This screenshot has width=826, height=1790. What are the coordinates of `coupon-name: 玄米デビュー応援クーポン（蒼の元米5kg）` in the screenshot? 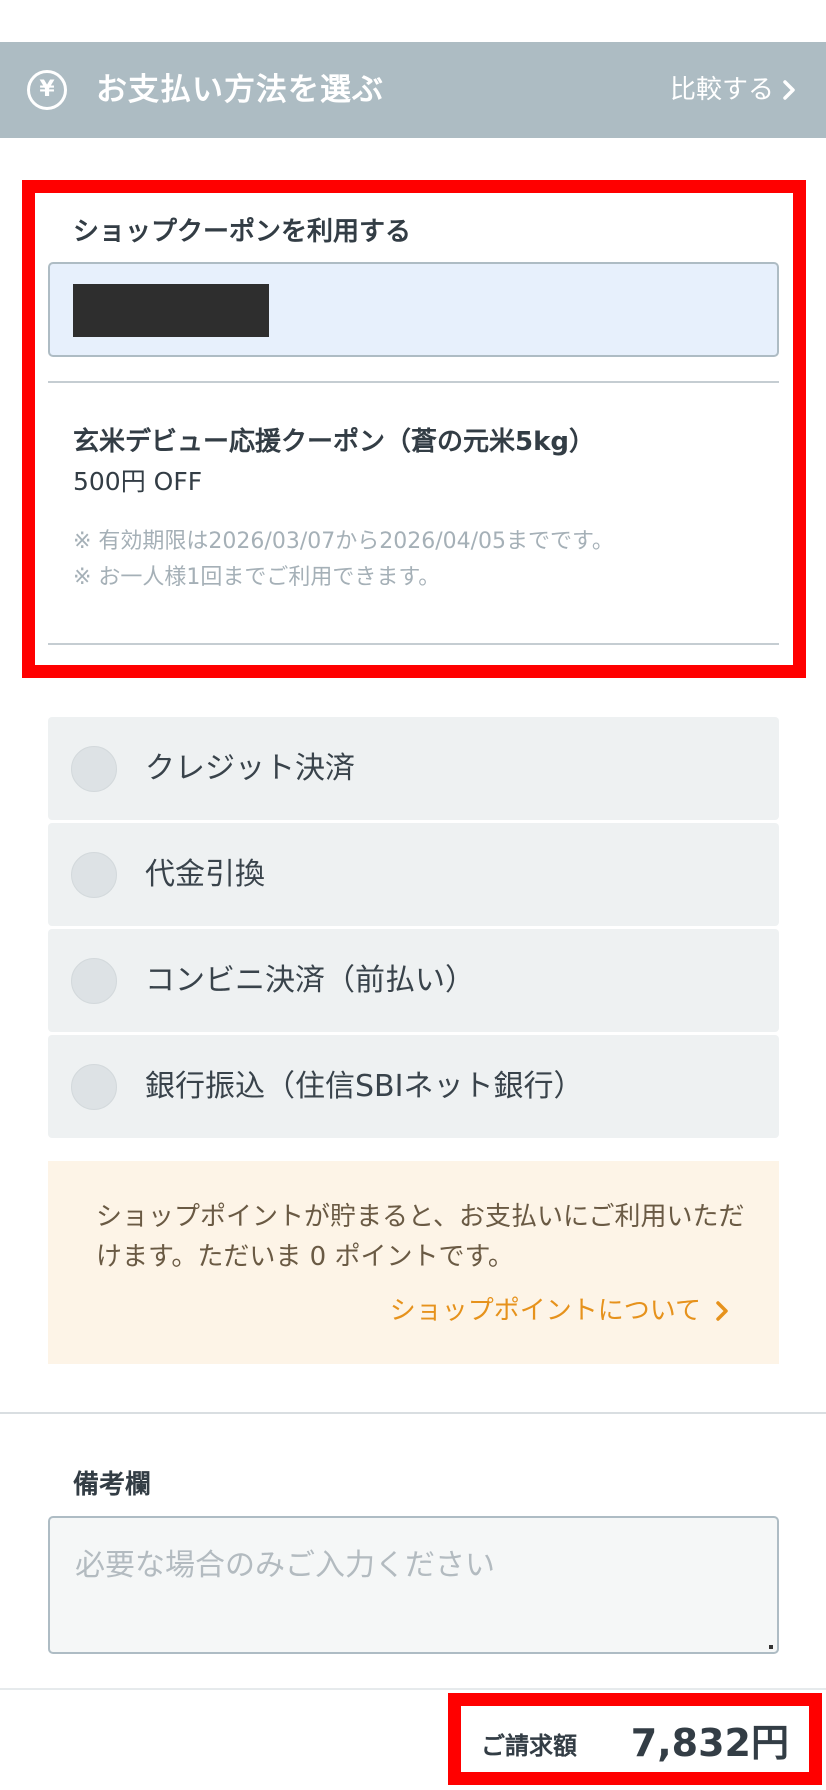 It's located at (334, 442).